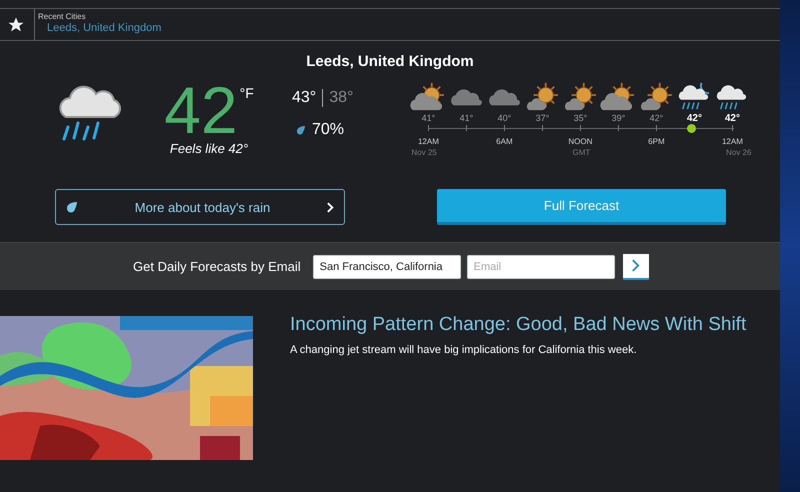  What do you see at coordinates (464, 350) in the screenshot?
I see `article-summary: A changing jet stream will have big implications for California this week.` at bounding box center [464, 350].